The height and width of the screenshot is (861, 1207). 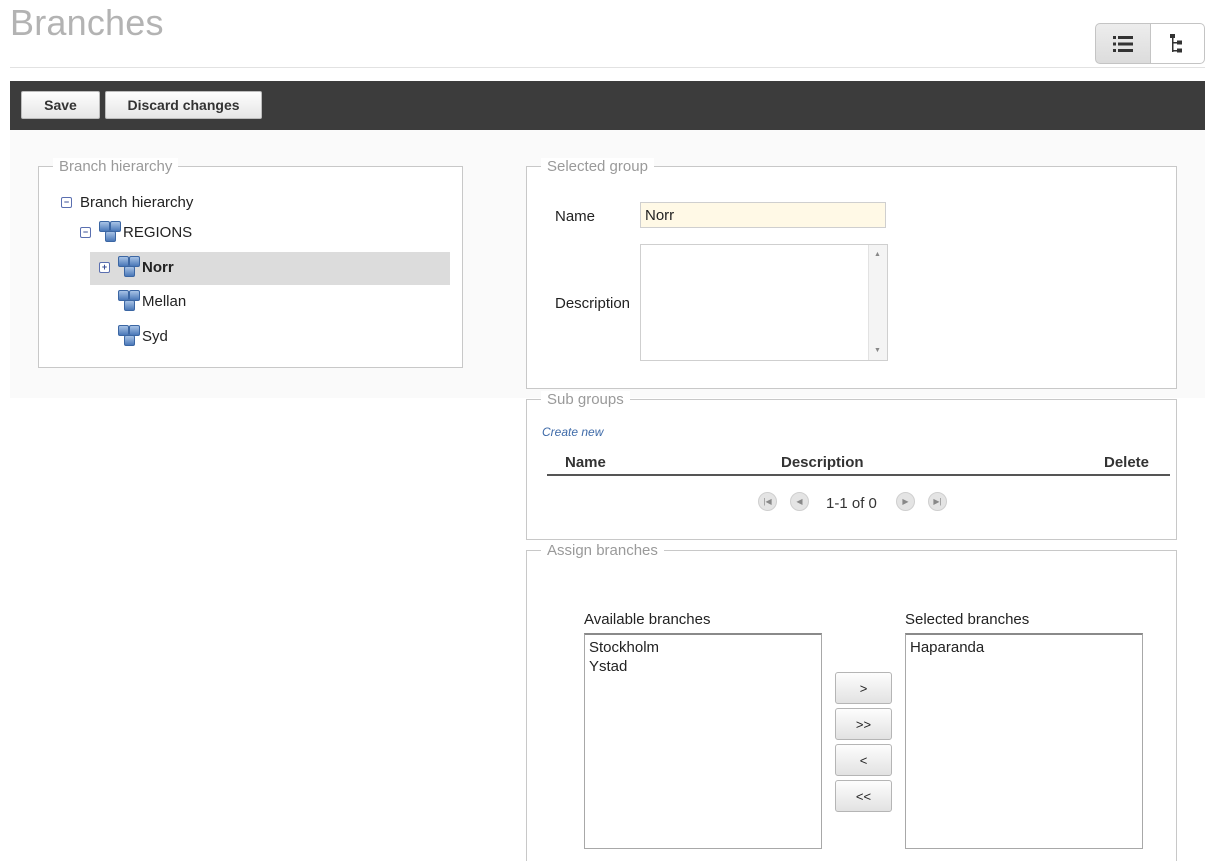 What do you see at coordinates (877, 254) in the screenshot?
I see `scroll-up-icon: ▲` at bounding box center [877, 254].